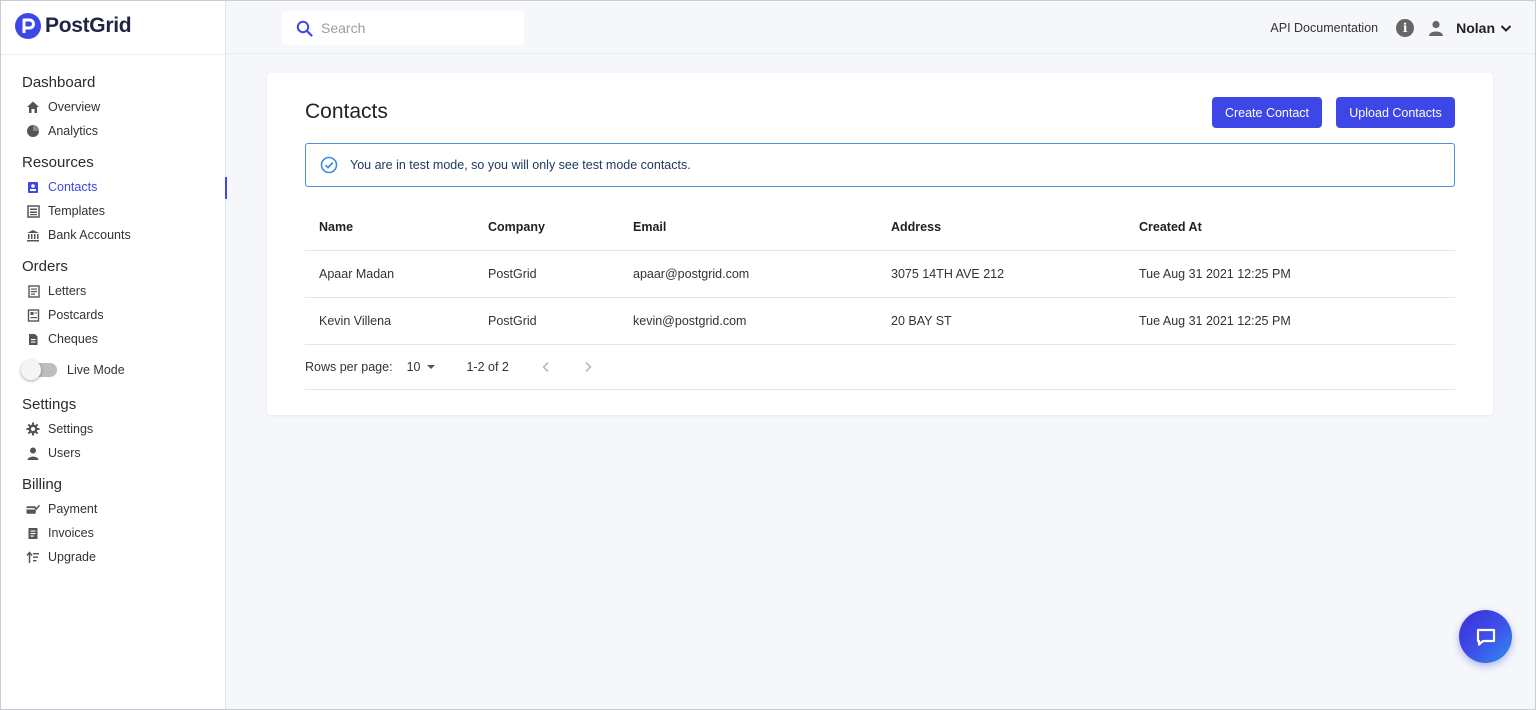 The height and width of the screenshot is (710, 1536). What do you see at coordinates (355, 321) in the screenshot?
I see `cell-name: Kevin Villena` at bounding box center [355, 321].